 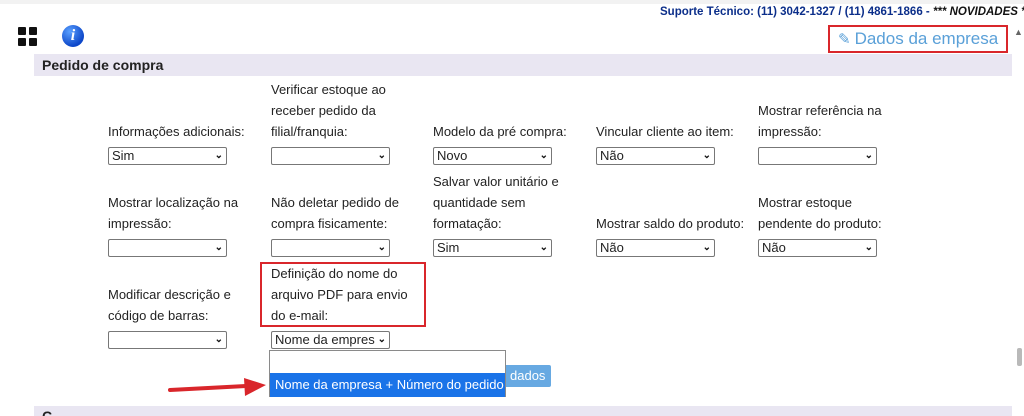 What do you see at coordinates (28, 37) in the screenshot?
I see `grid-menu-icon` at bounding box center [28, 37].